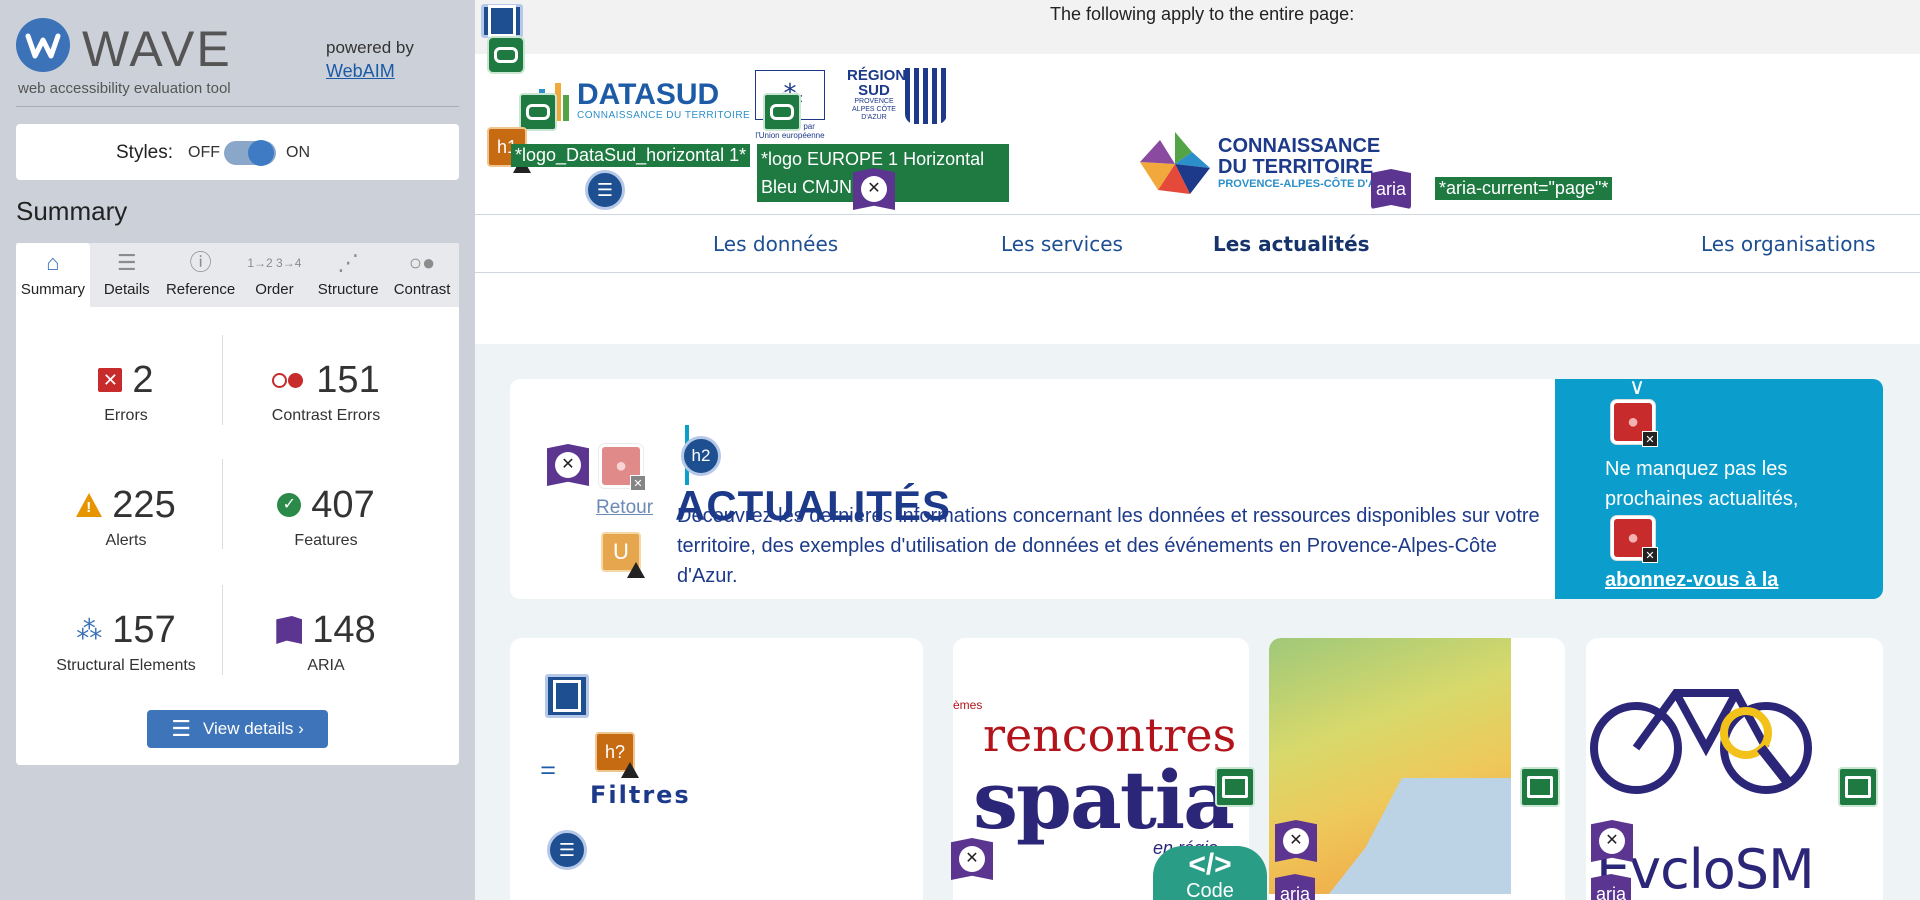 The height and width of the screenshot is (900, 1920). I want to click on code-toggle-button: </> Code, so click(1210, 873).